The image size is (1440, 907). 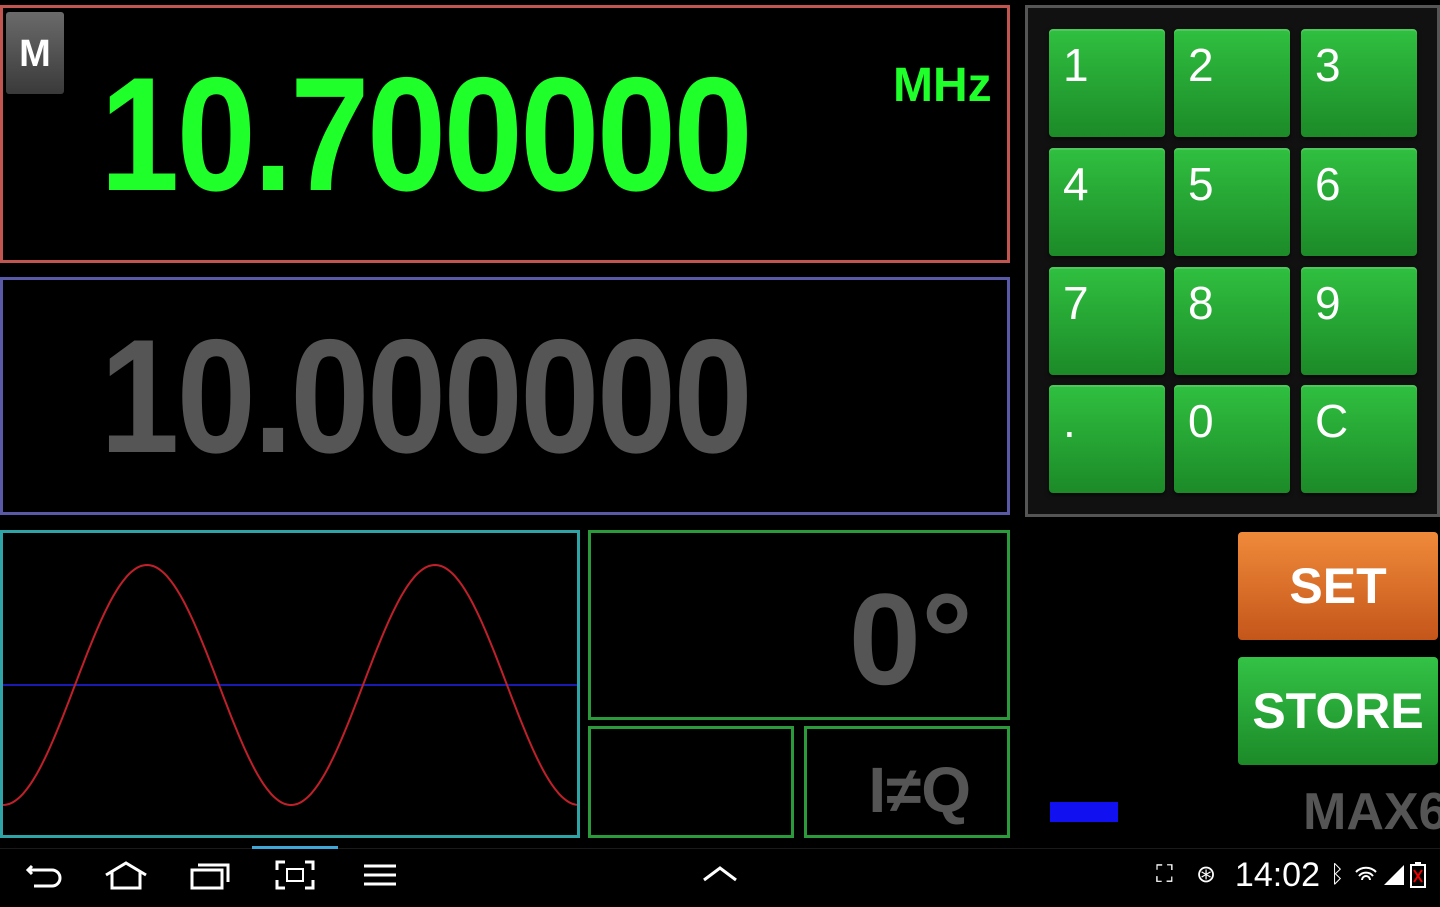 I want to click on menu-icon, so click(x=380, y=875).